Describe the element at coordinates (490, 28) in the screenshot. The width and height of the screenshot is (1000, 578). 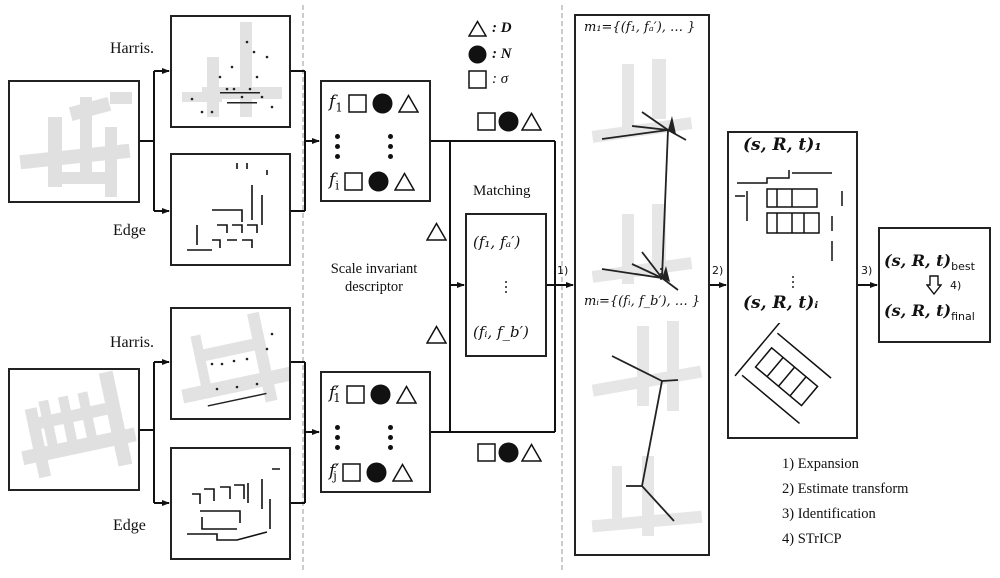
I see `legend-item-distance: : D` at that location.